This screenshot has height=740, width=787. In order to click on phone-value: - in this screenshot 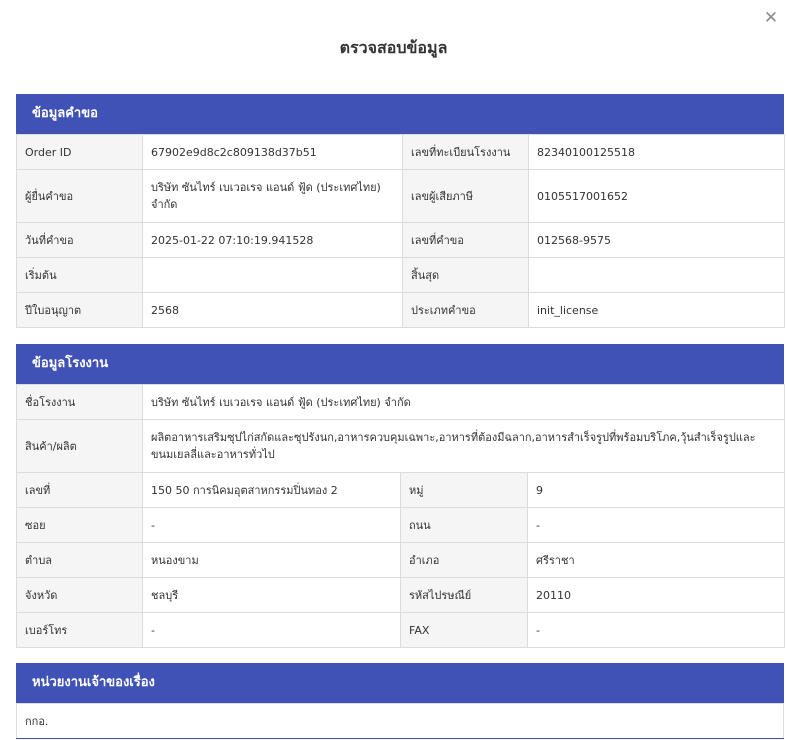, I will do `click(271, 630)`.